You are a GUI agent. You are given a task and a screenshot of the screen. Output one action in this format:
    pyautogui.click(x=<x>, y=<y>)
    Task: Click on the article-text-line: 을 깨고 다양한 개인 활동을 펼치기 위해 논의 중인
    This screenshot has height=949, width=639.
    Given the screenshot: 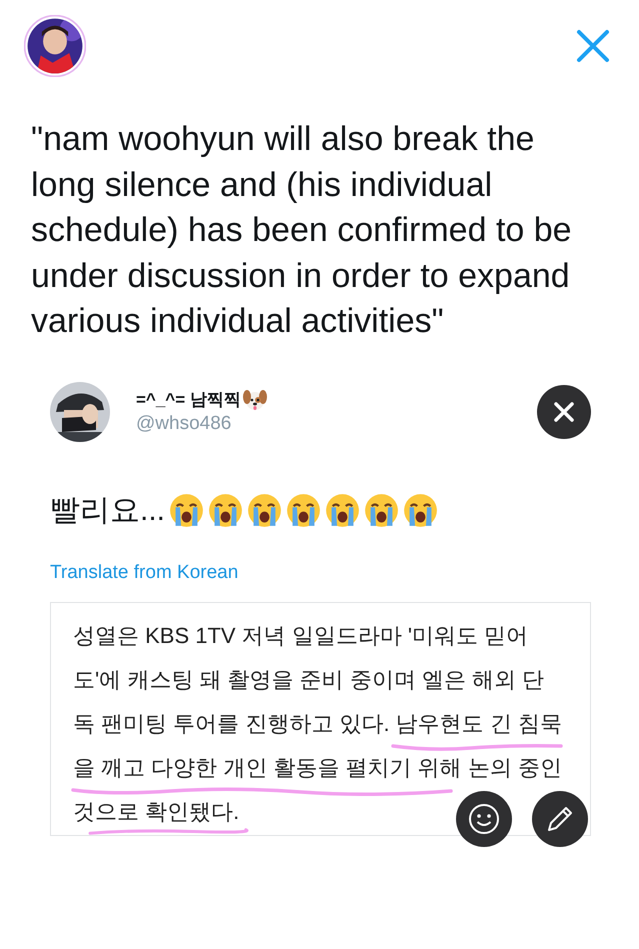 What is the action you would take?
    pyautogui.click(x=317, y=768)
    